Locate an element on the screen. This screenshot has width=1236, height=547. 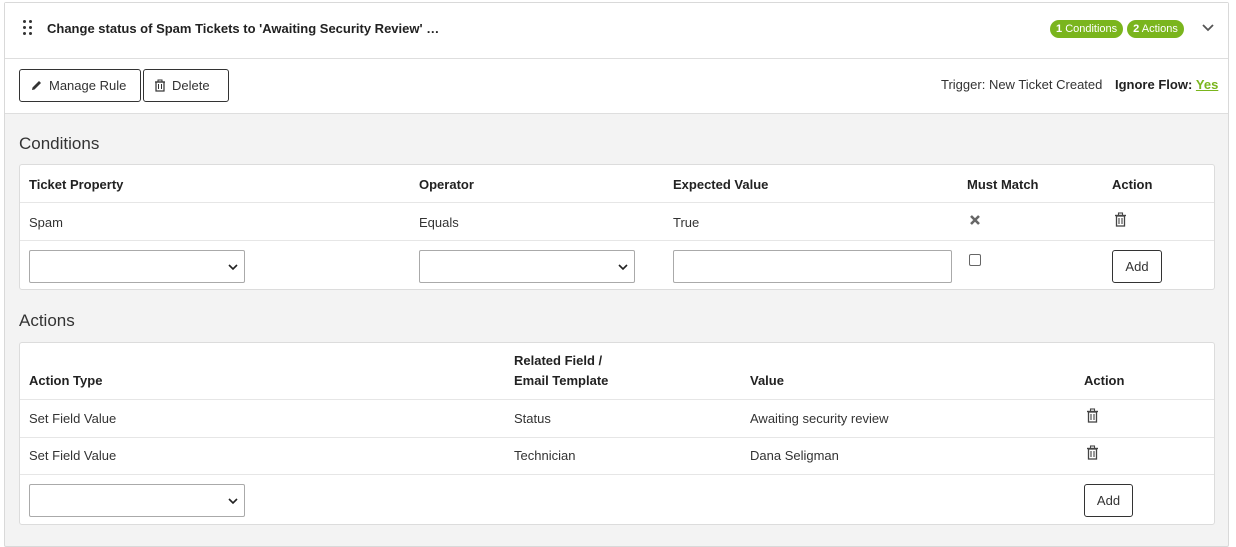
manage-rule-label: Manage Rule is located at coordinates (88, 85).